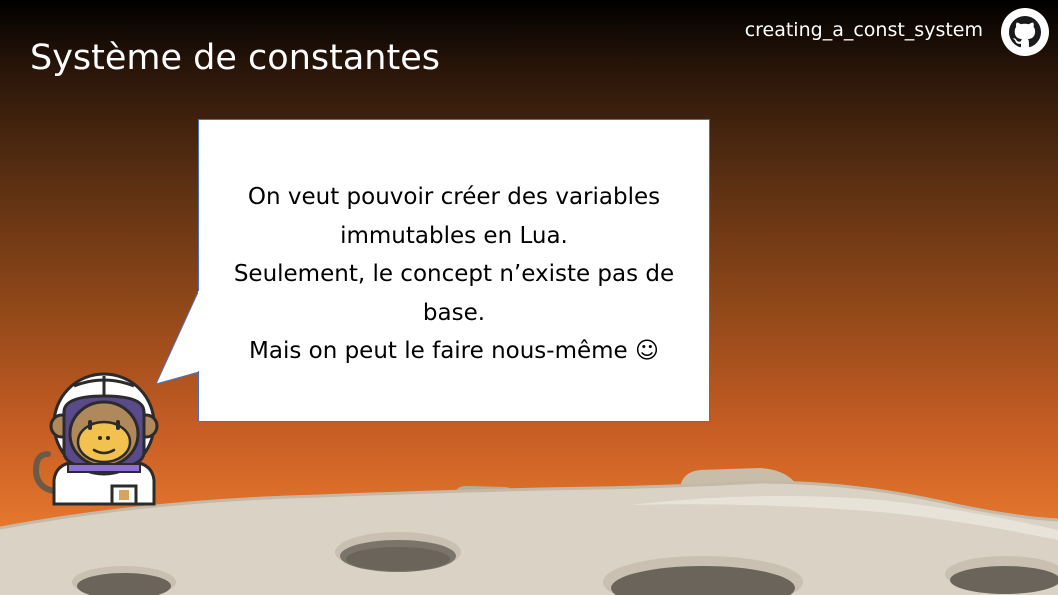 Image resolution: width=1058 pixels, height=595 pixels. I want to click on bubble-line: base., so click(454, 312).